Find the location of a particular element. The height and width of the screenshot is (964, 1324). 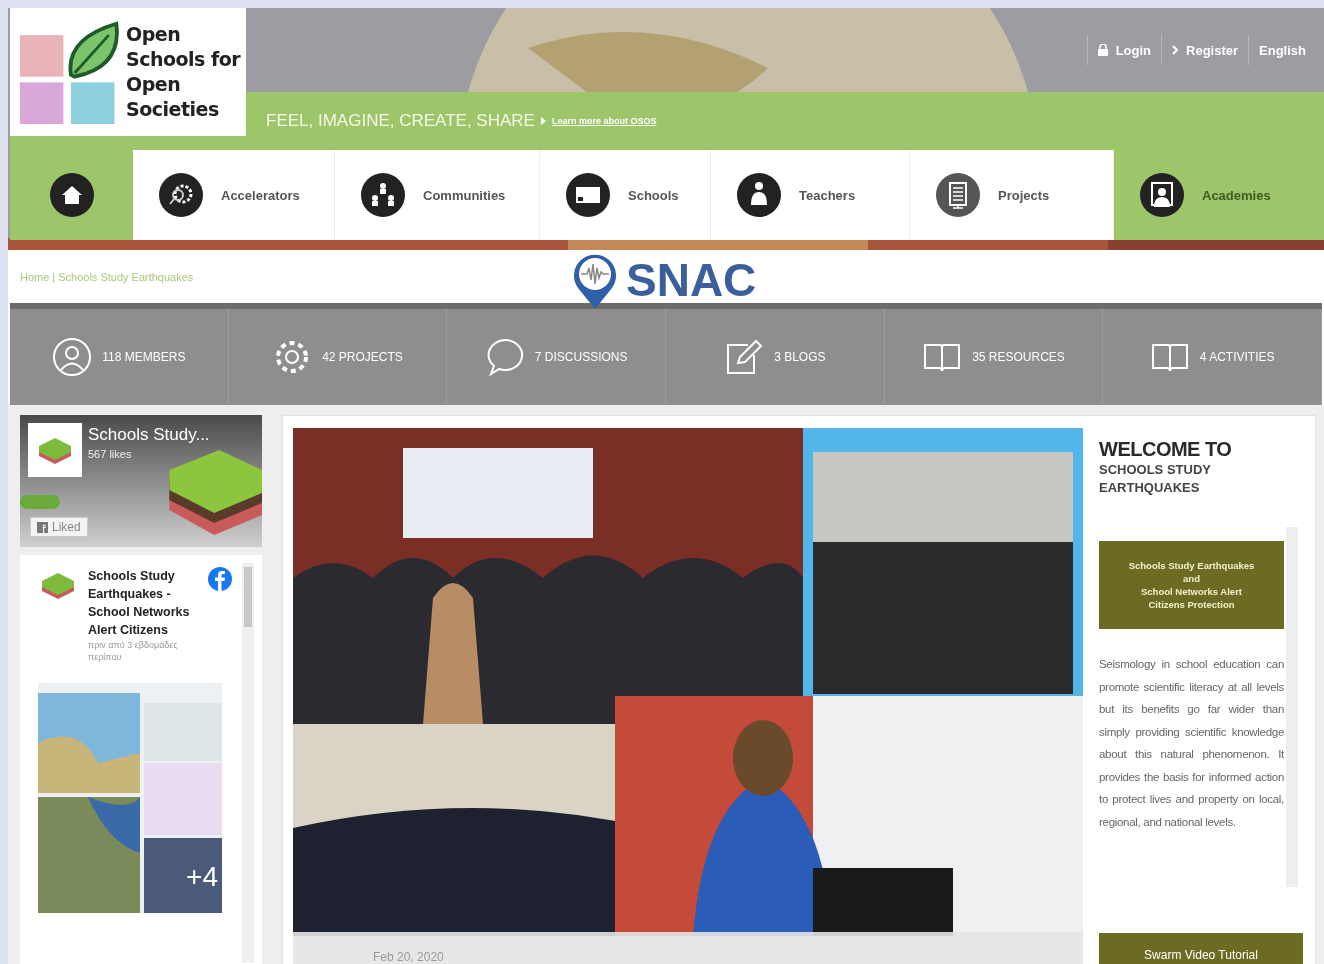

gear-magnifier-icon is located at coordinates (181, 195).